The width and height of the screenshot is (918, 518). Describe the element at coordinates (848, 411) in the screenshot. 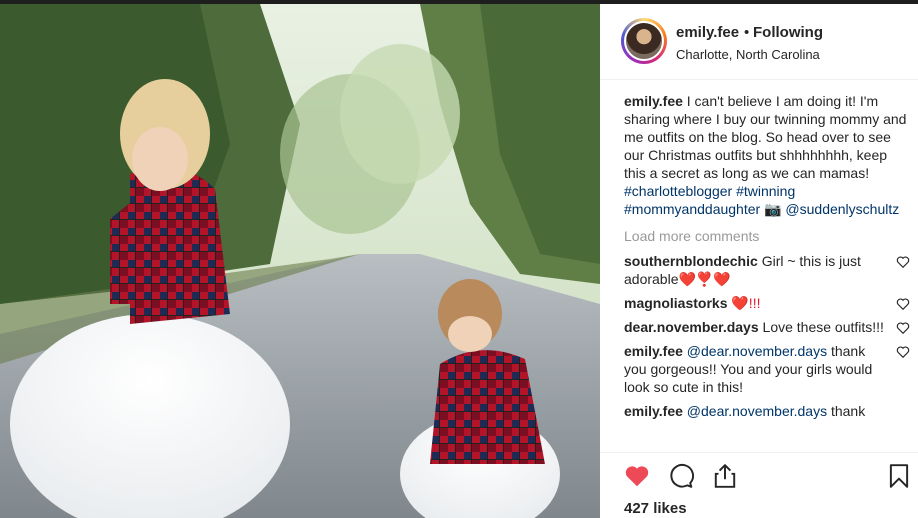

I see `comment-text: thank` at that location.